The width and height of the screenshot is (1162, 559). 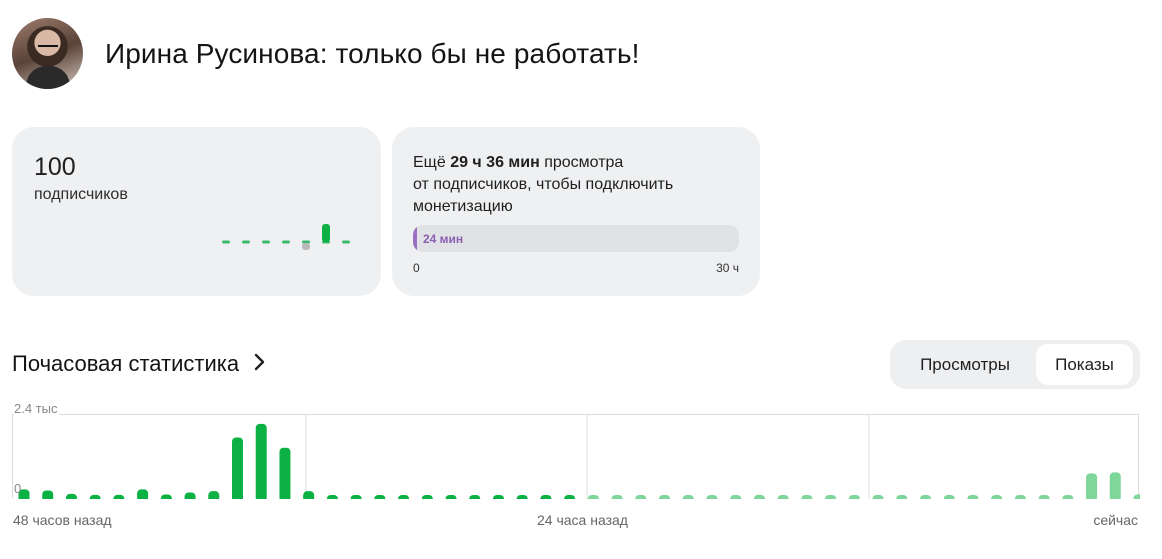 I want to click on toggle-views-button: Просмотры, so click(x=965, y=364).